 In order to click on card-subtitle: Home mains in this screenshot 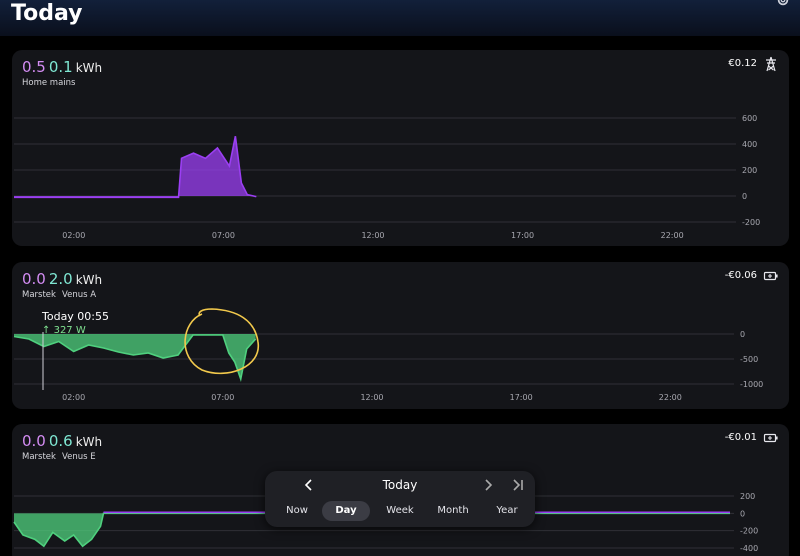, I will do `click(48, 83)`.